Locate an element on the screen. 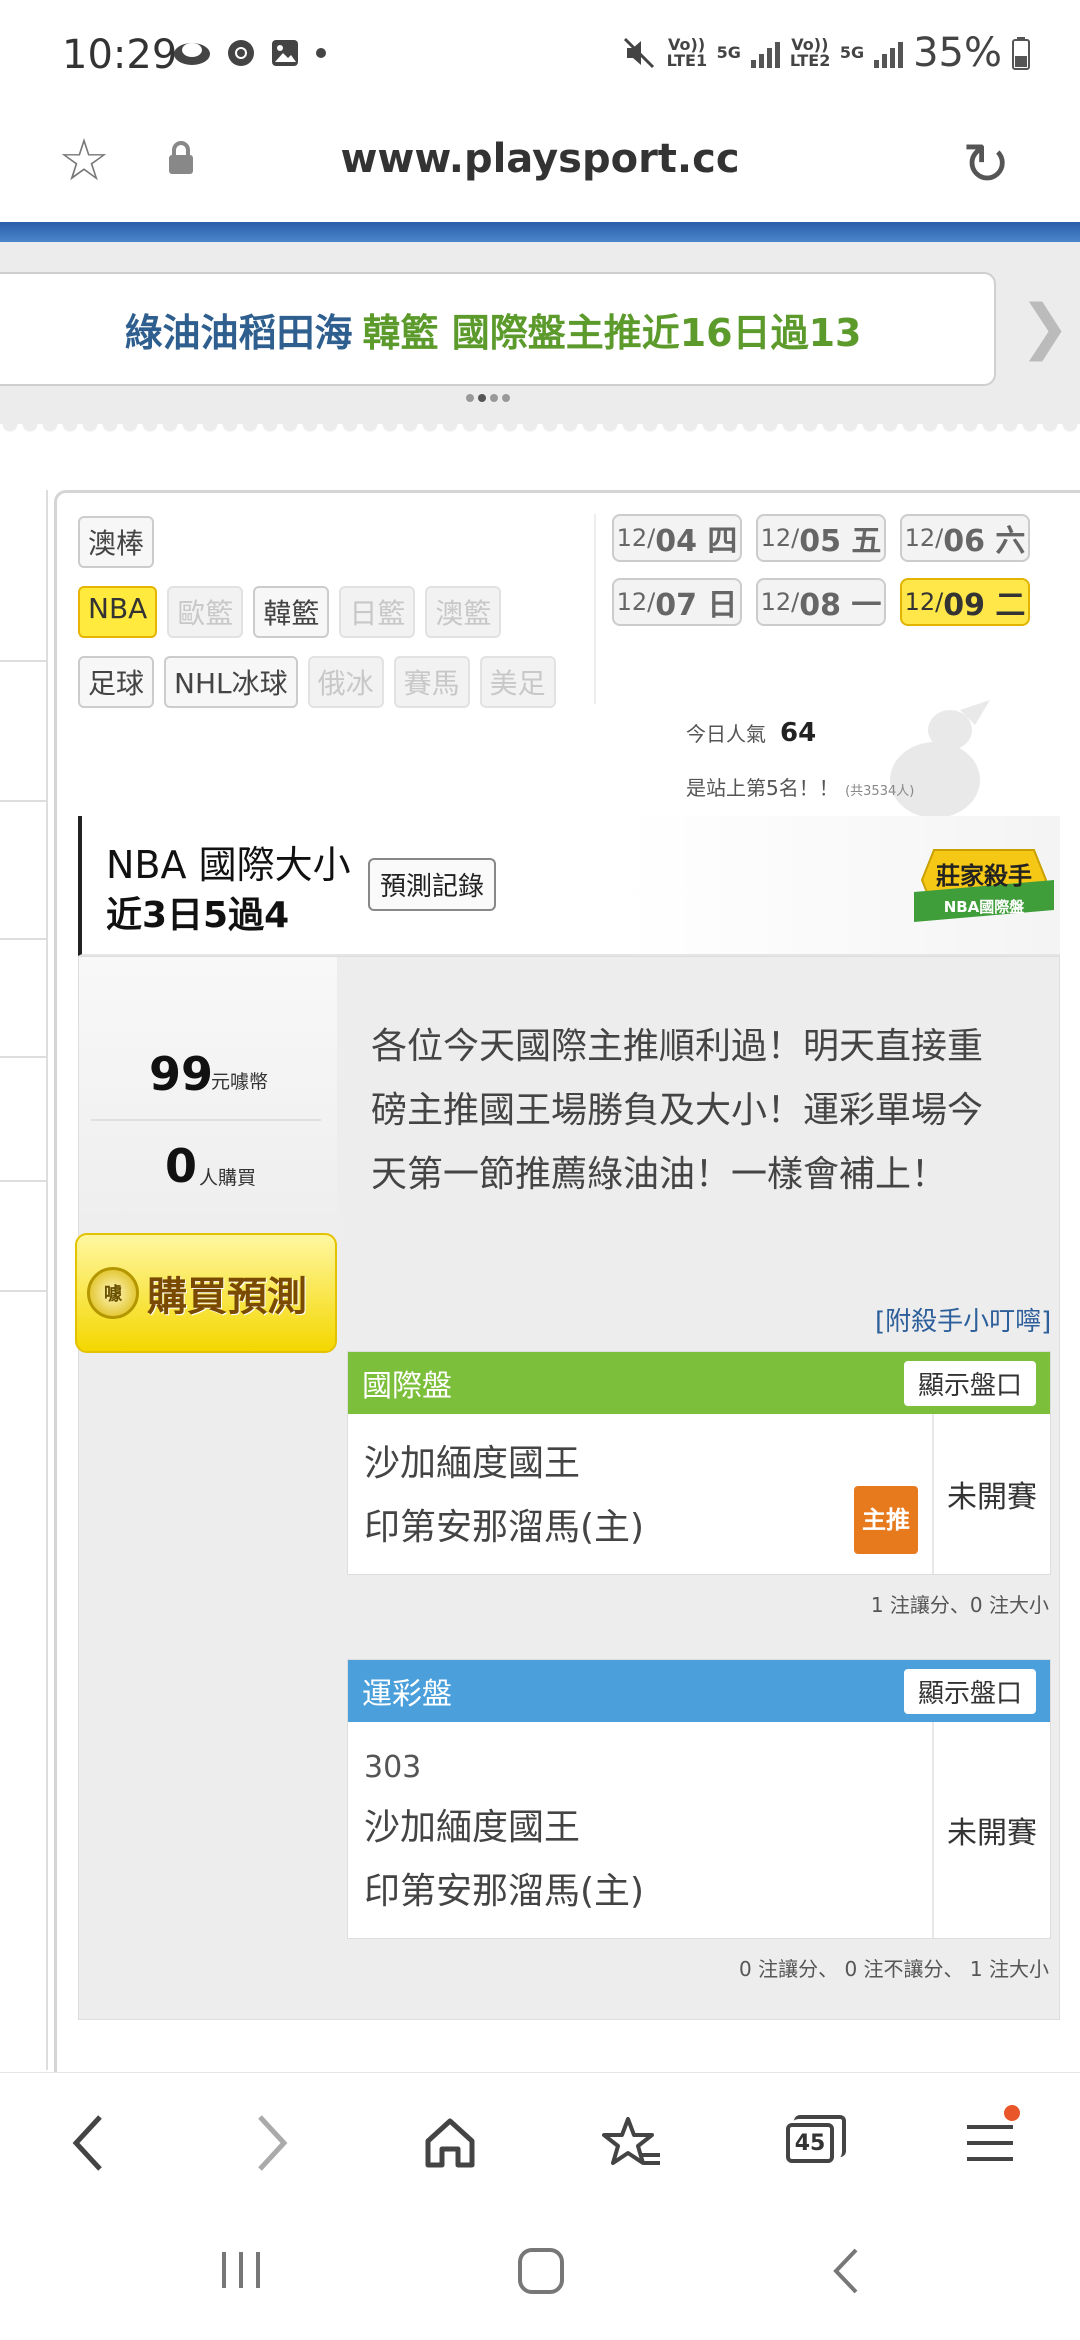  svg-text: NBA國際盤 is located at coordinates (985, 907).